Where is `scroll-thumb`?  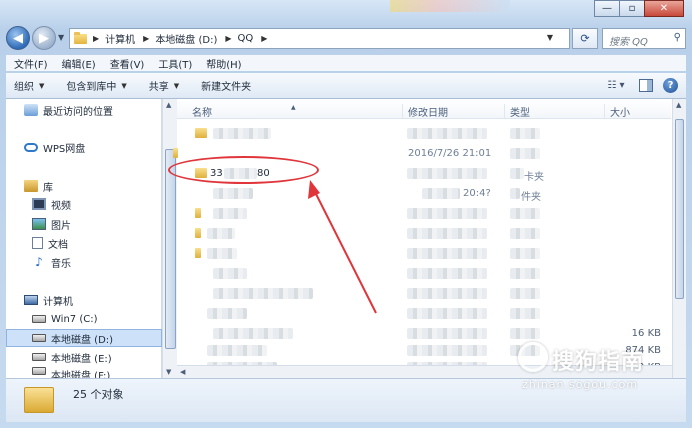 scroll-thumb is located at coordinates (679, 209).